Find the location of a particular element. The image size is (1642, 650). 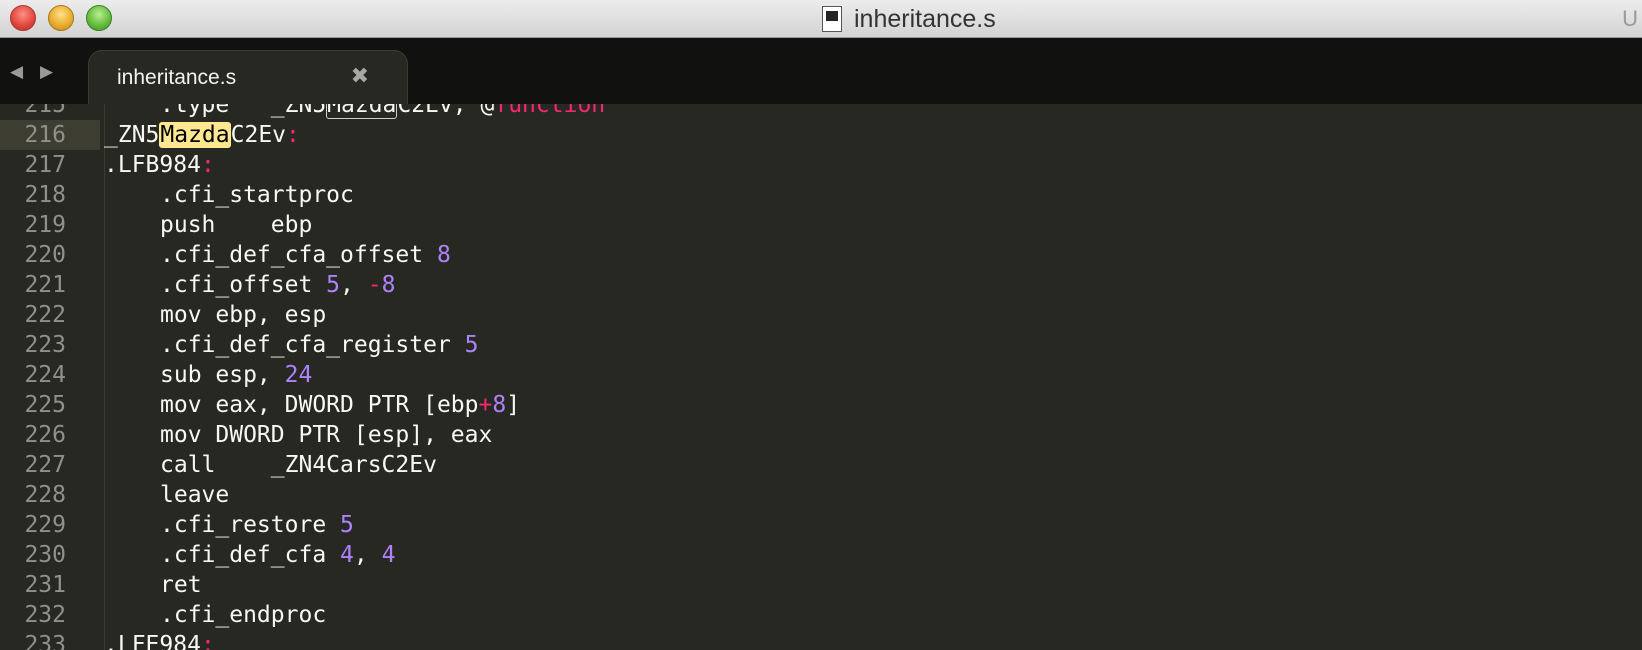

code-line: 221 .cfi_offset 5, -8 is located at coordinates (821, 285).